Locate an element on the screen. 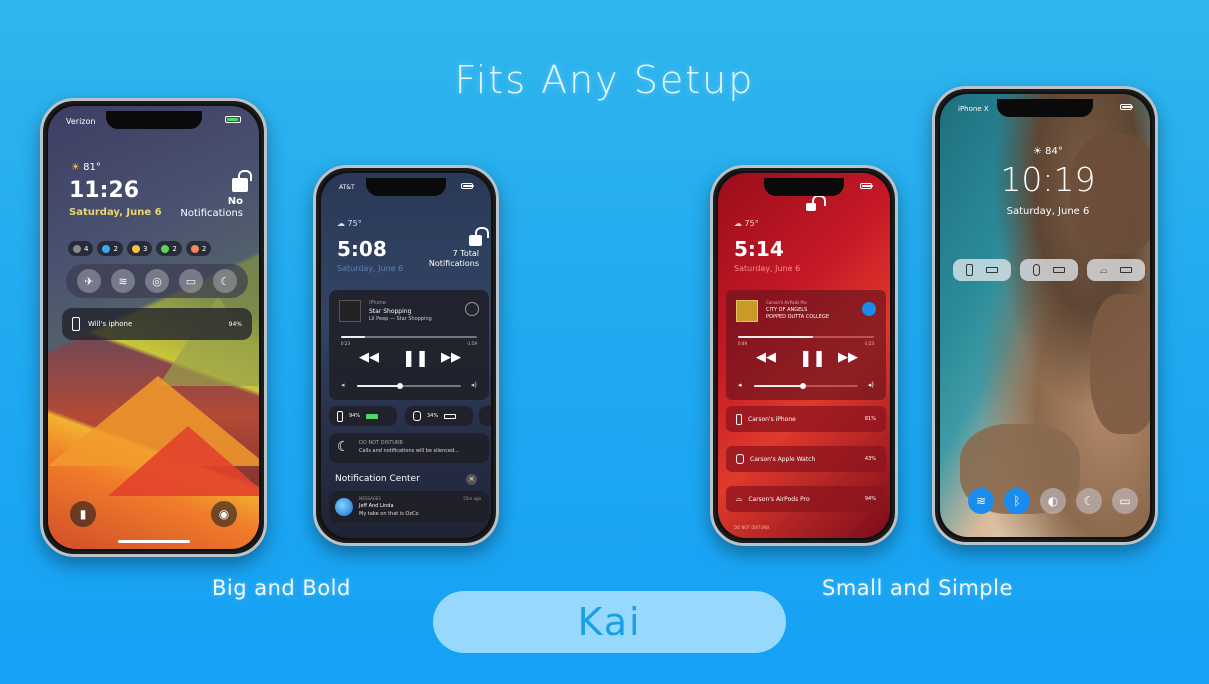  flashlight-icon: ▮ is located at coordinates (83, 514).